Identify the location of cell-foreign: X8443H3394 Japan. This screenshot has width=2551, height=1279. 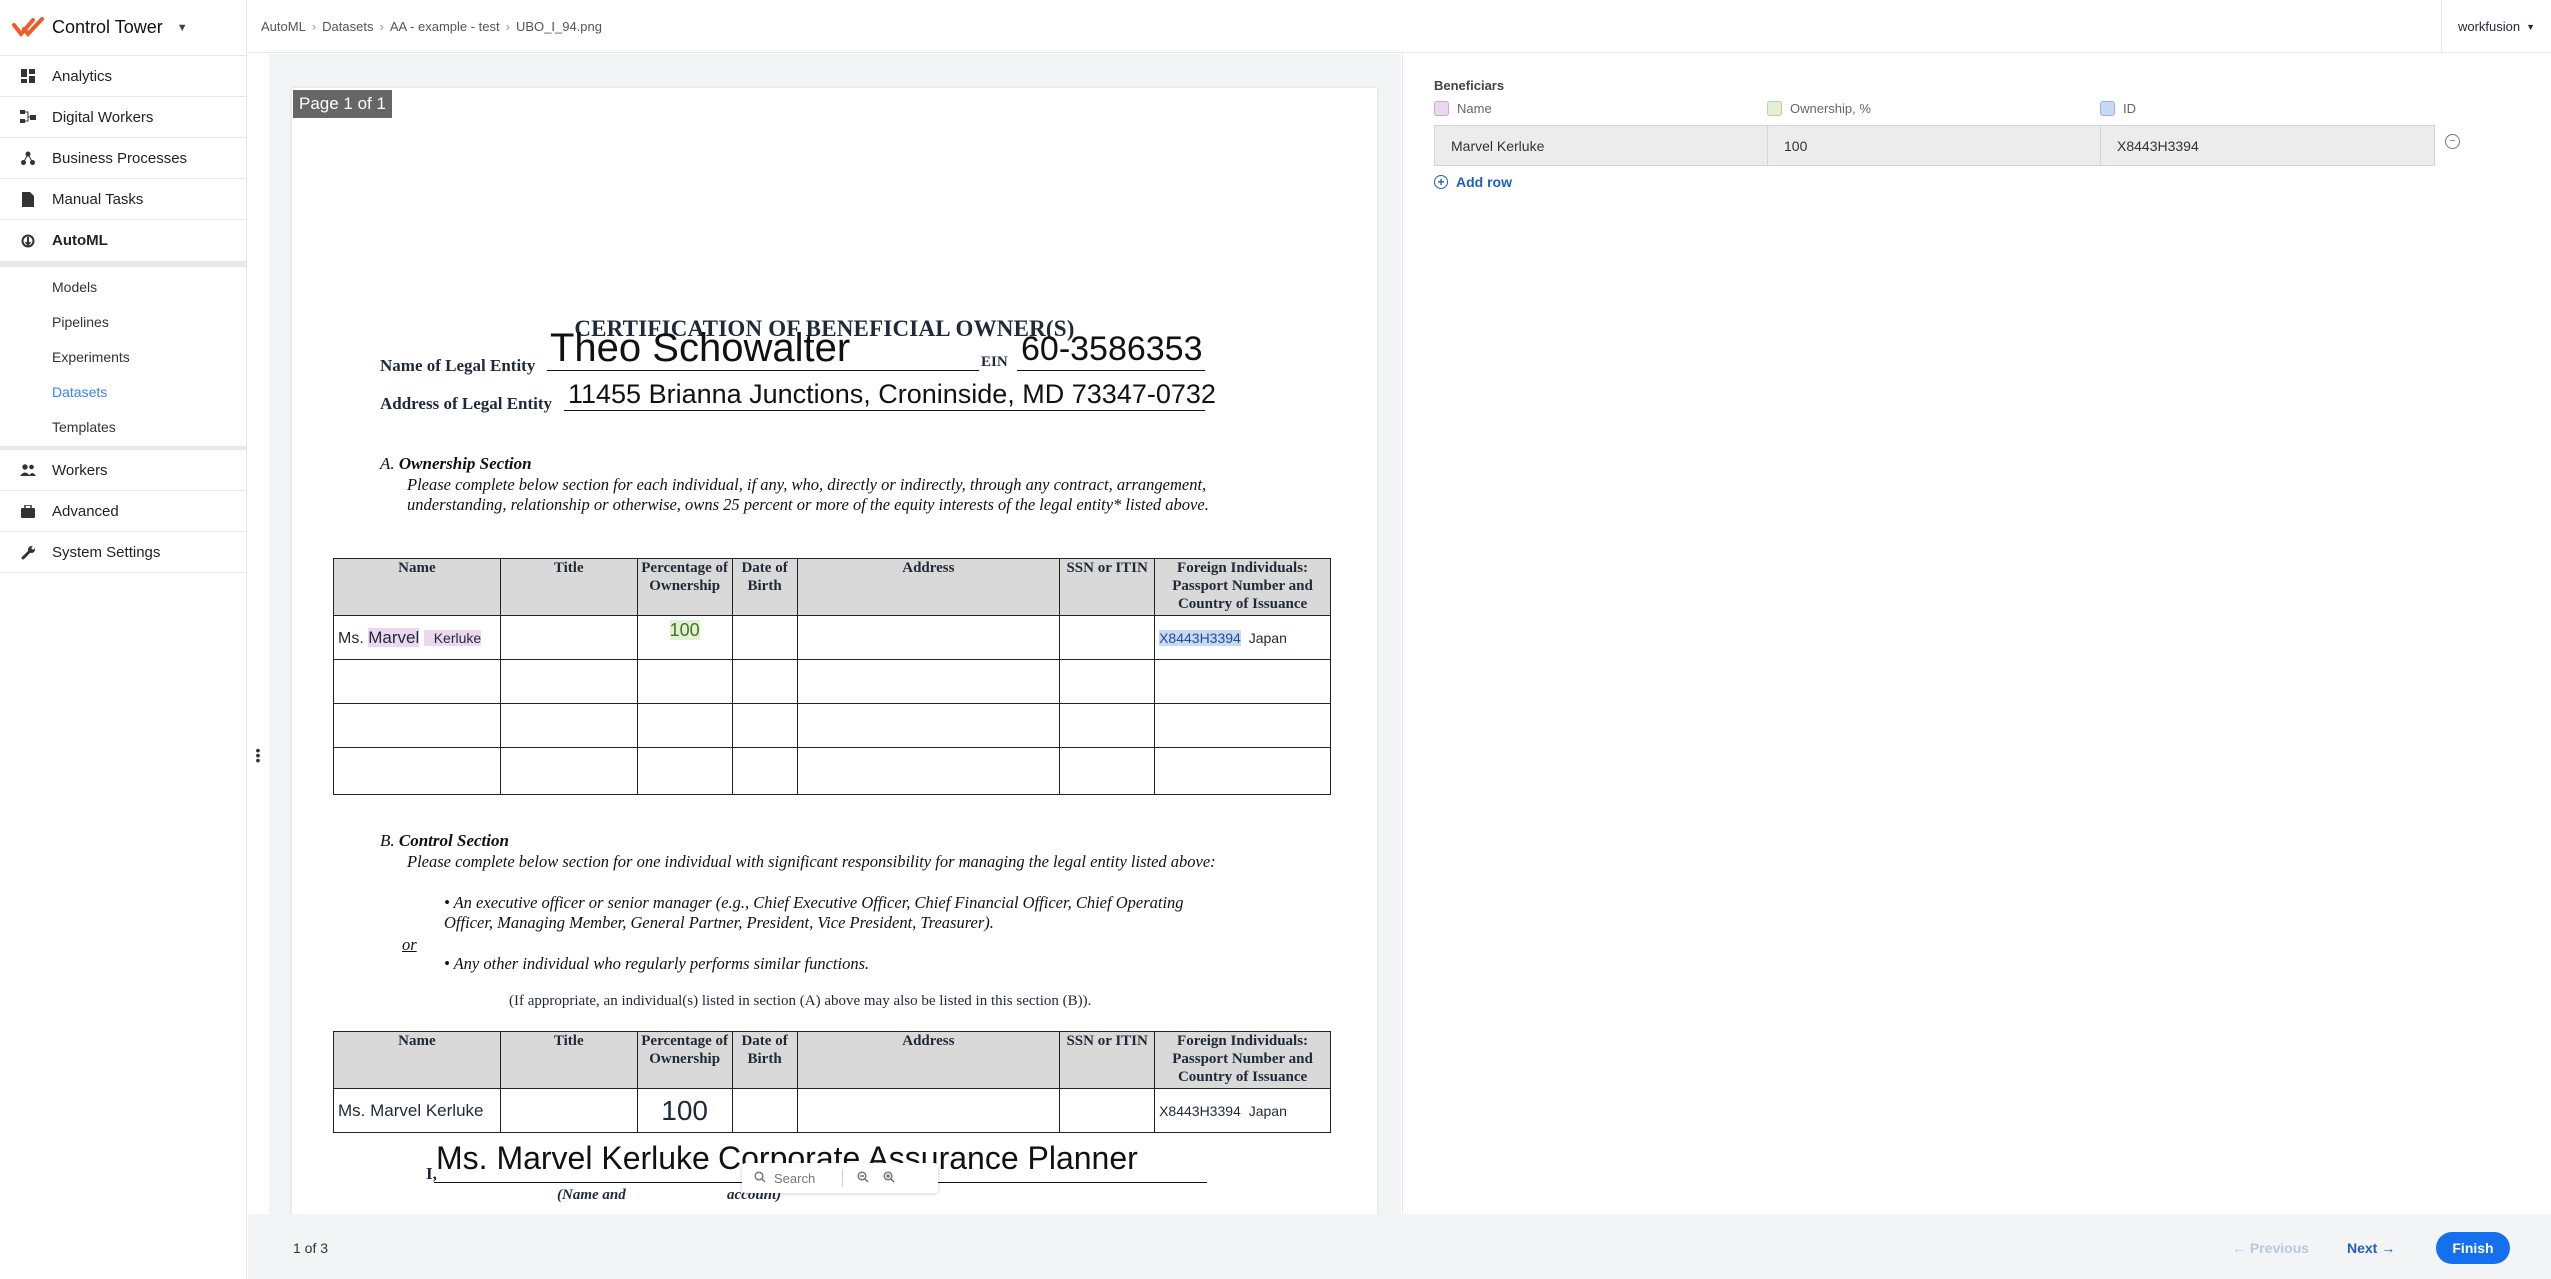
(1242, 637).